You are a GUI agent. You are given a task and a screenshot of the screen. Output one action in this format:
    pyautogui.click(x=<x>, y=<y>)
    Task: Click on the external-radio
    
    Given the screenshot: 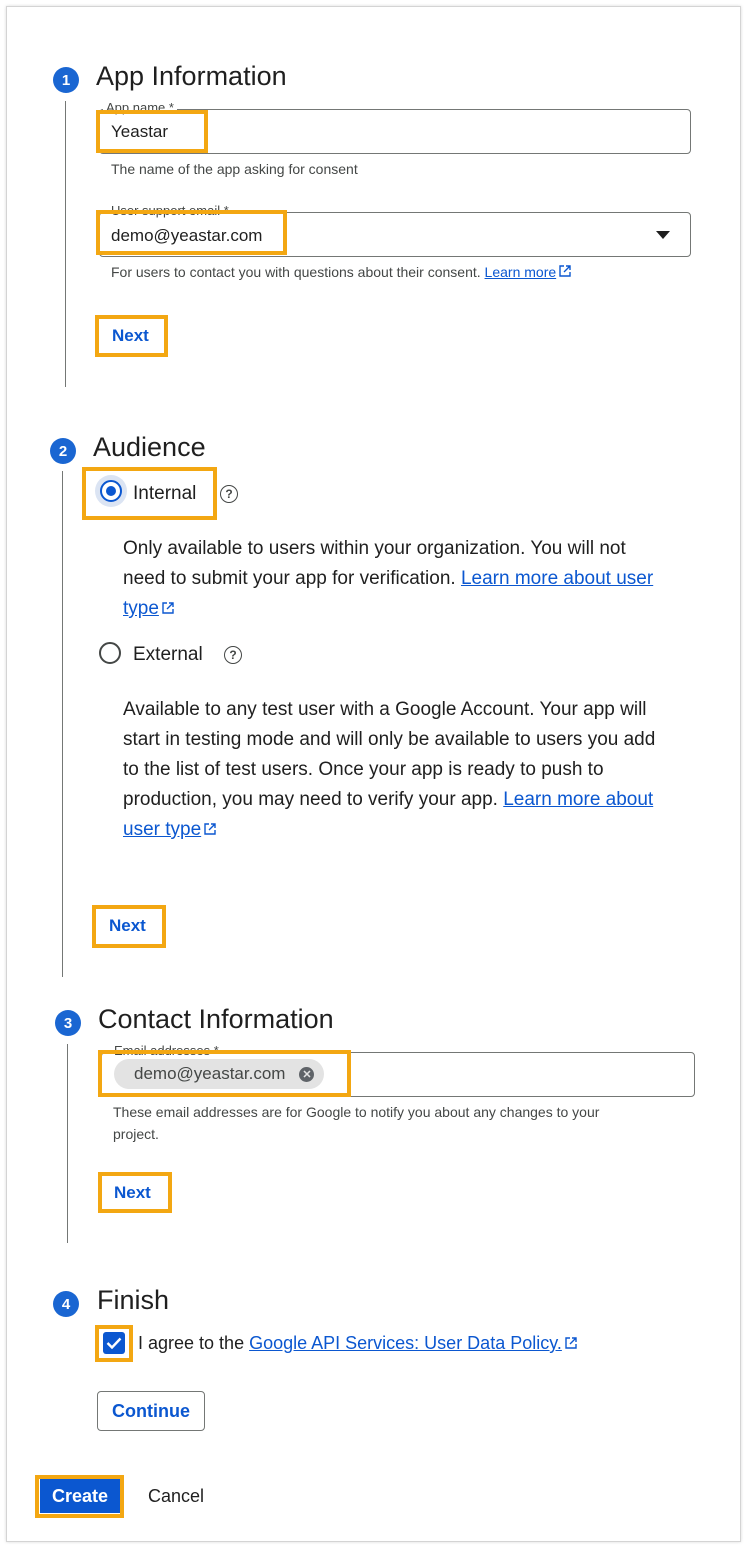 What is the action you would take?
    pyautogui.click(x=110, y=653)
    